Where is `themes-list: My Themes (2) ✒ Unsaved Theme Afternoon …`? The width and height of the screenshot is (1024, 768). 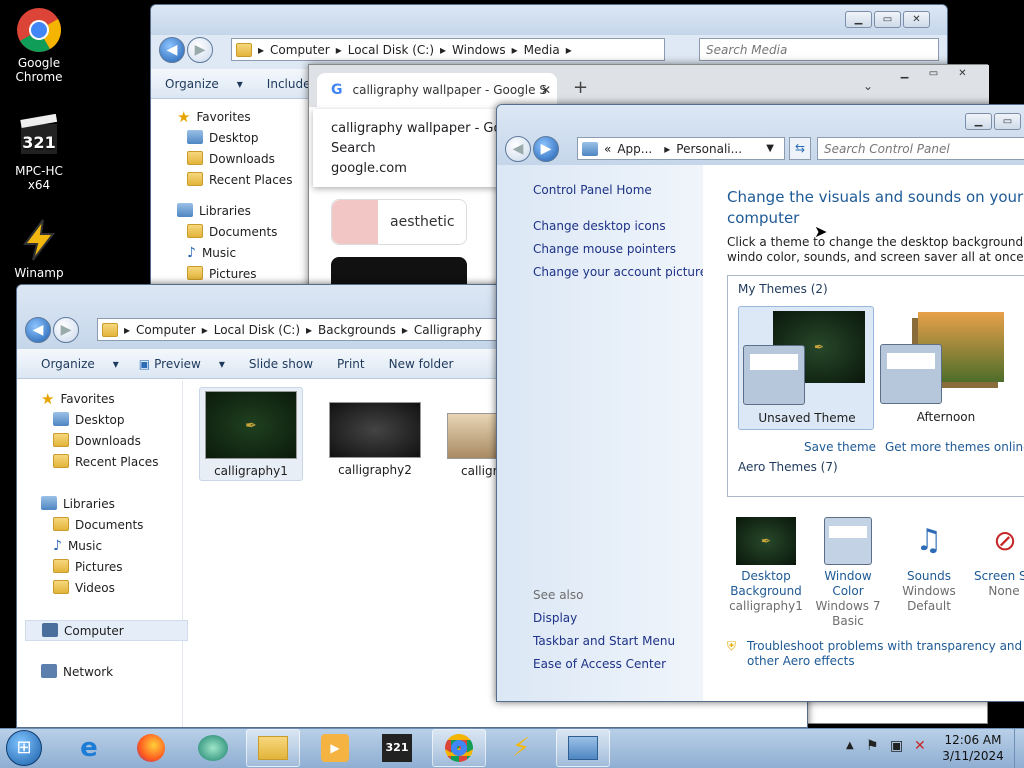 themes-list: My Themes (2) ✒ Unsaved Theme Afternoon … is located at coordinates (875, 386).